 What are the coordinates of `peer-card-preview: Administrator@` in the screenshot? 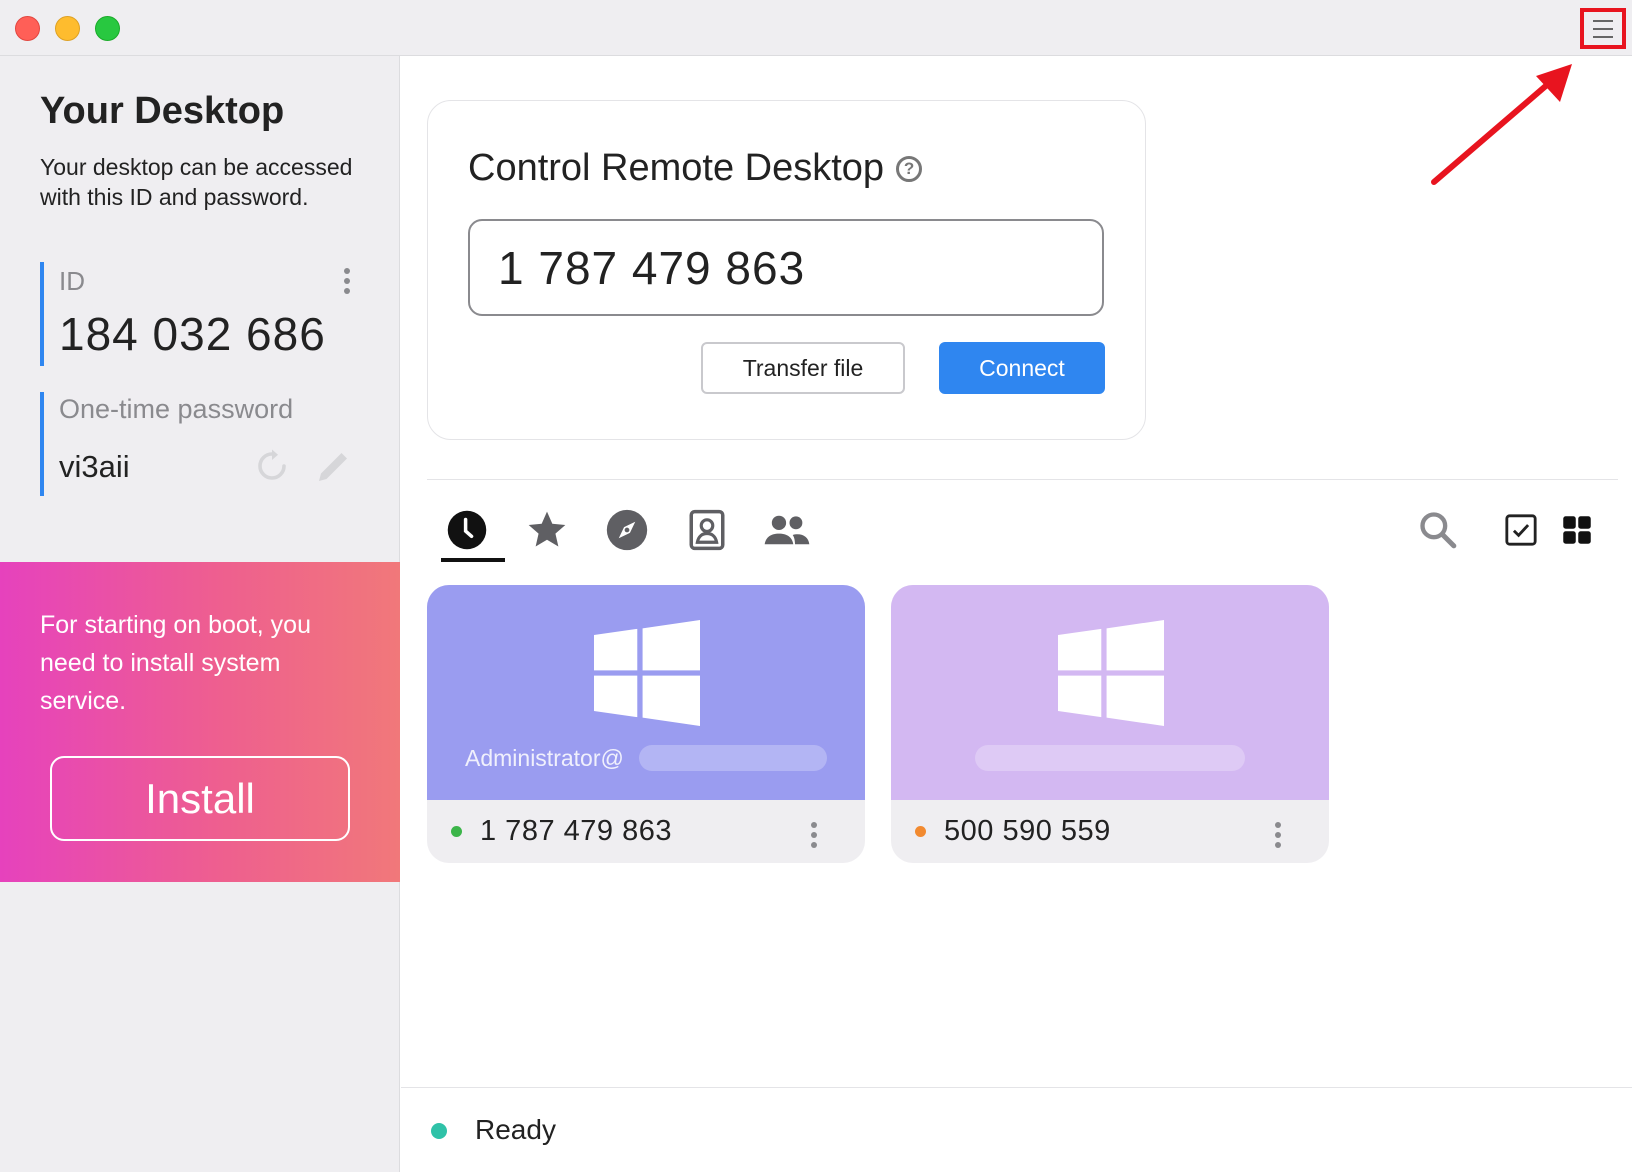 It's located at (646, 692).